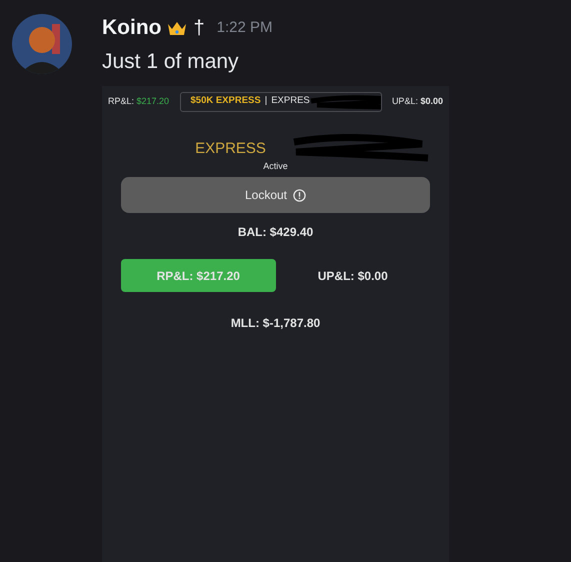 This screenshot has width=571, height=562. What do you see at coordinates (275, 195) in the screenshot?
I see `lockout-button: Lockout` at bounding box center [275, 195].